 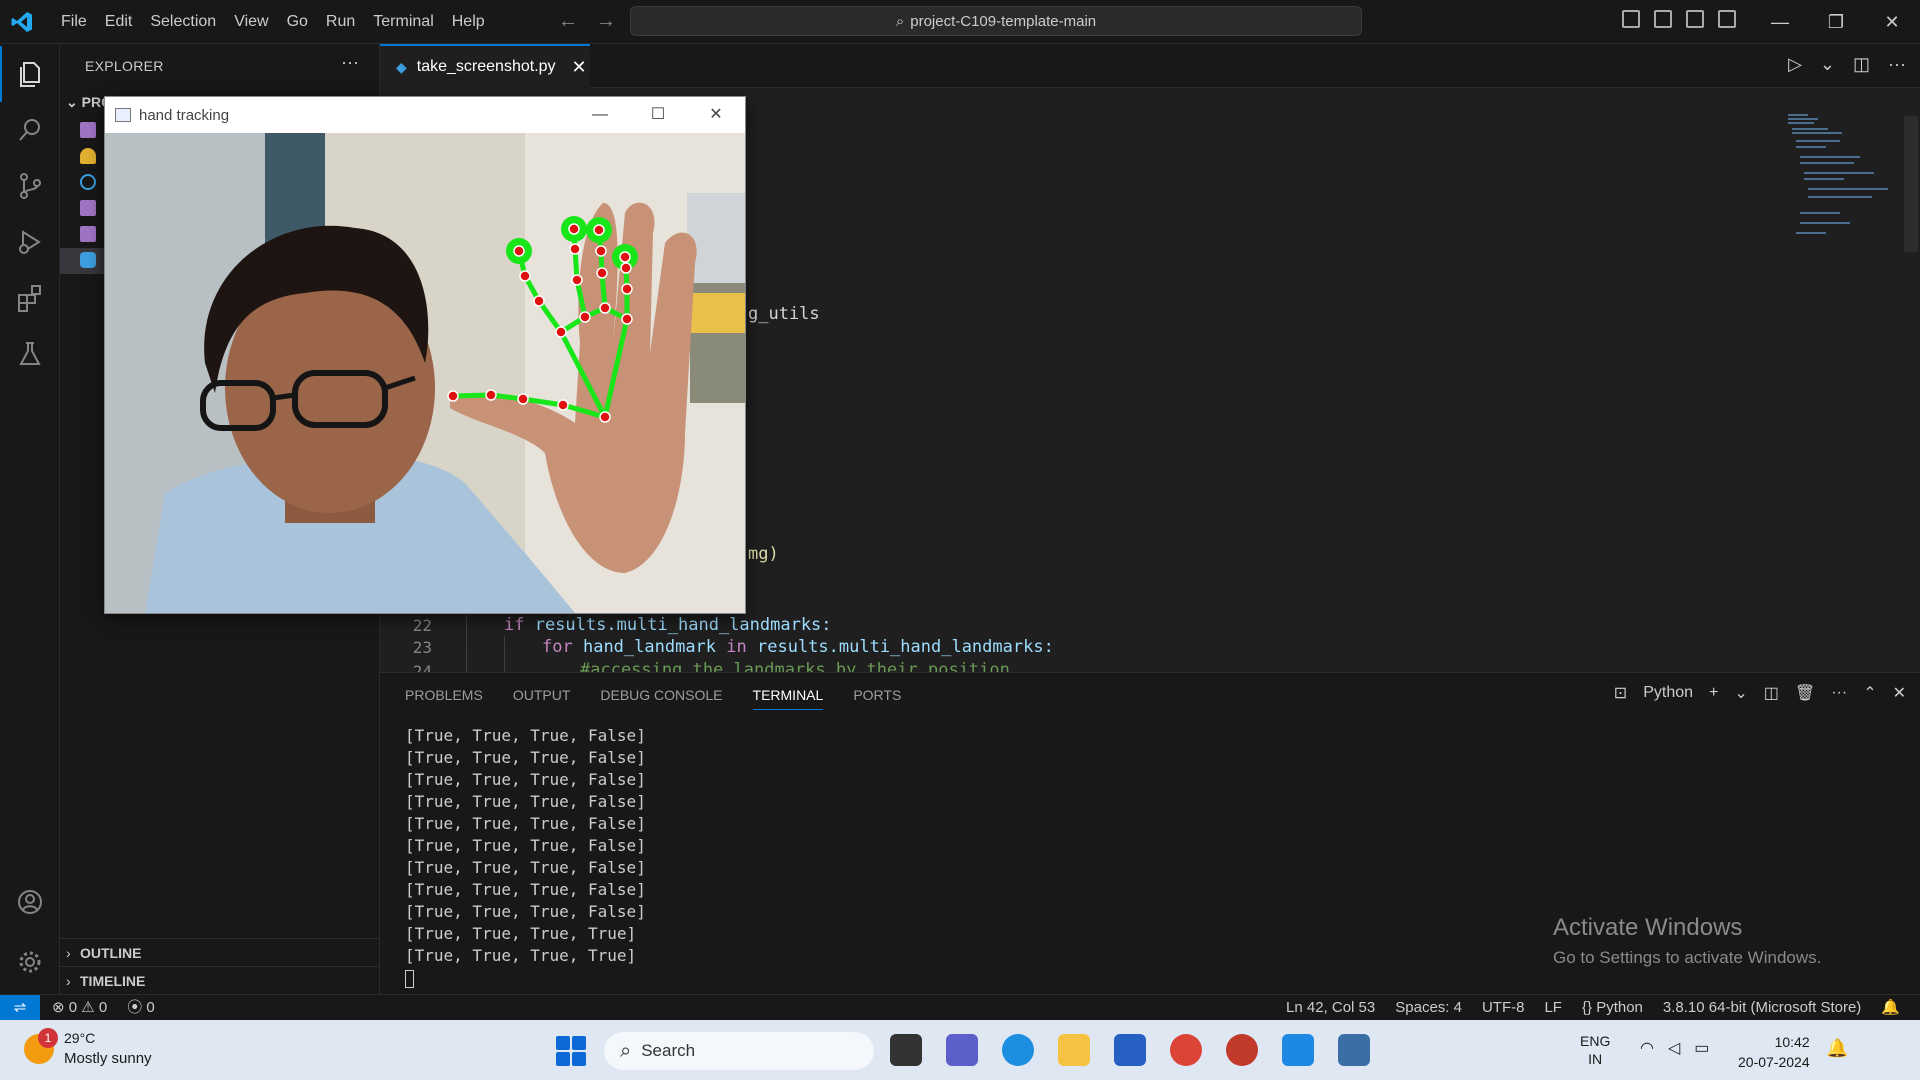 I want to click on remote-indicator-icon: ⇌, so click(x=20, y=1008).